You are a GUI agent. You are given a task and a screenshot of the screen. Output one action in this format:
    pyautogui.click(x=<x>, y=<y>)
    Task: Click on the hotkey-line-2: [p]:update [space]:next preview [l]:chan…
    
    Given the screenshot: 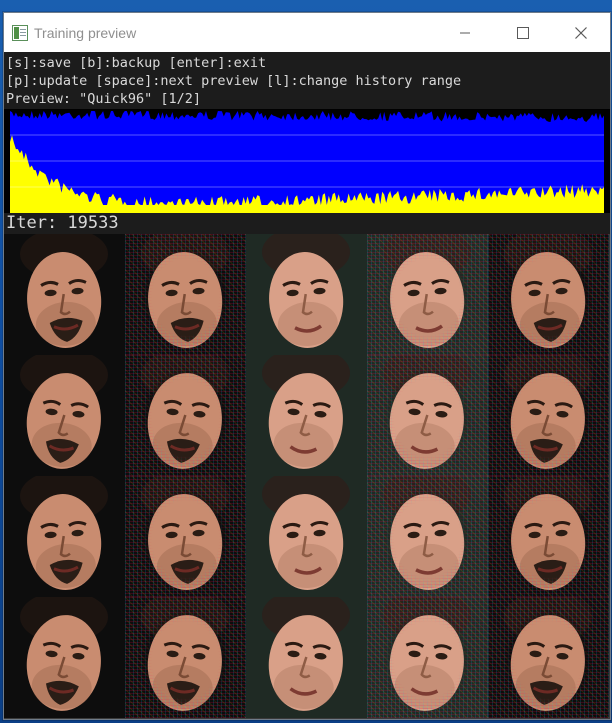 What is the action you would take?
    pyautogui.click(x=234, y=81)
    